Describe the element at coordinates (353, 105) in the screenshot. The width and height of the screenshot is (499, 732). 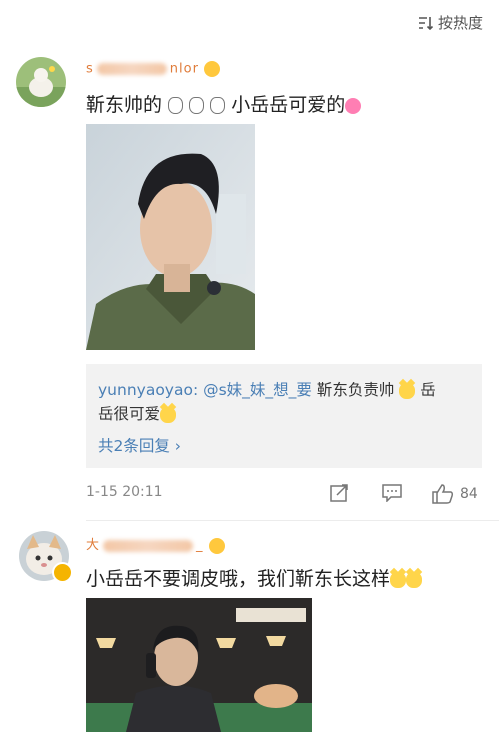
I see `heart-emoji-icon` at that location.